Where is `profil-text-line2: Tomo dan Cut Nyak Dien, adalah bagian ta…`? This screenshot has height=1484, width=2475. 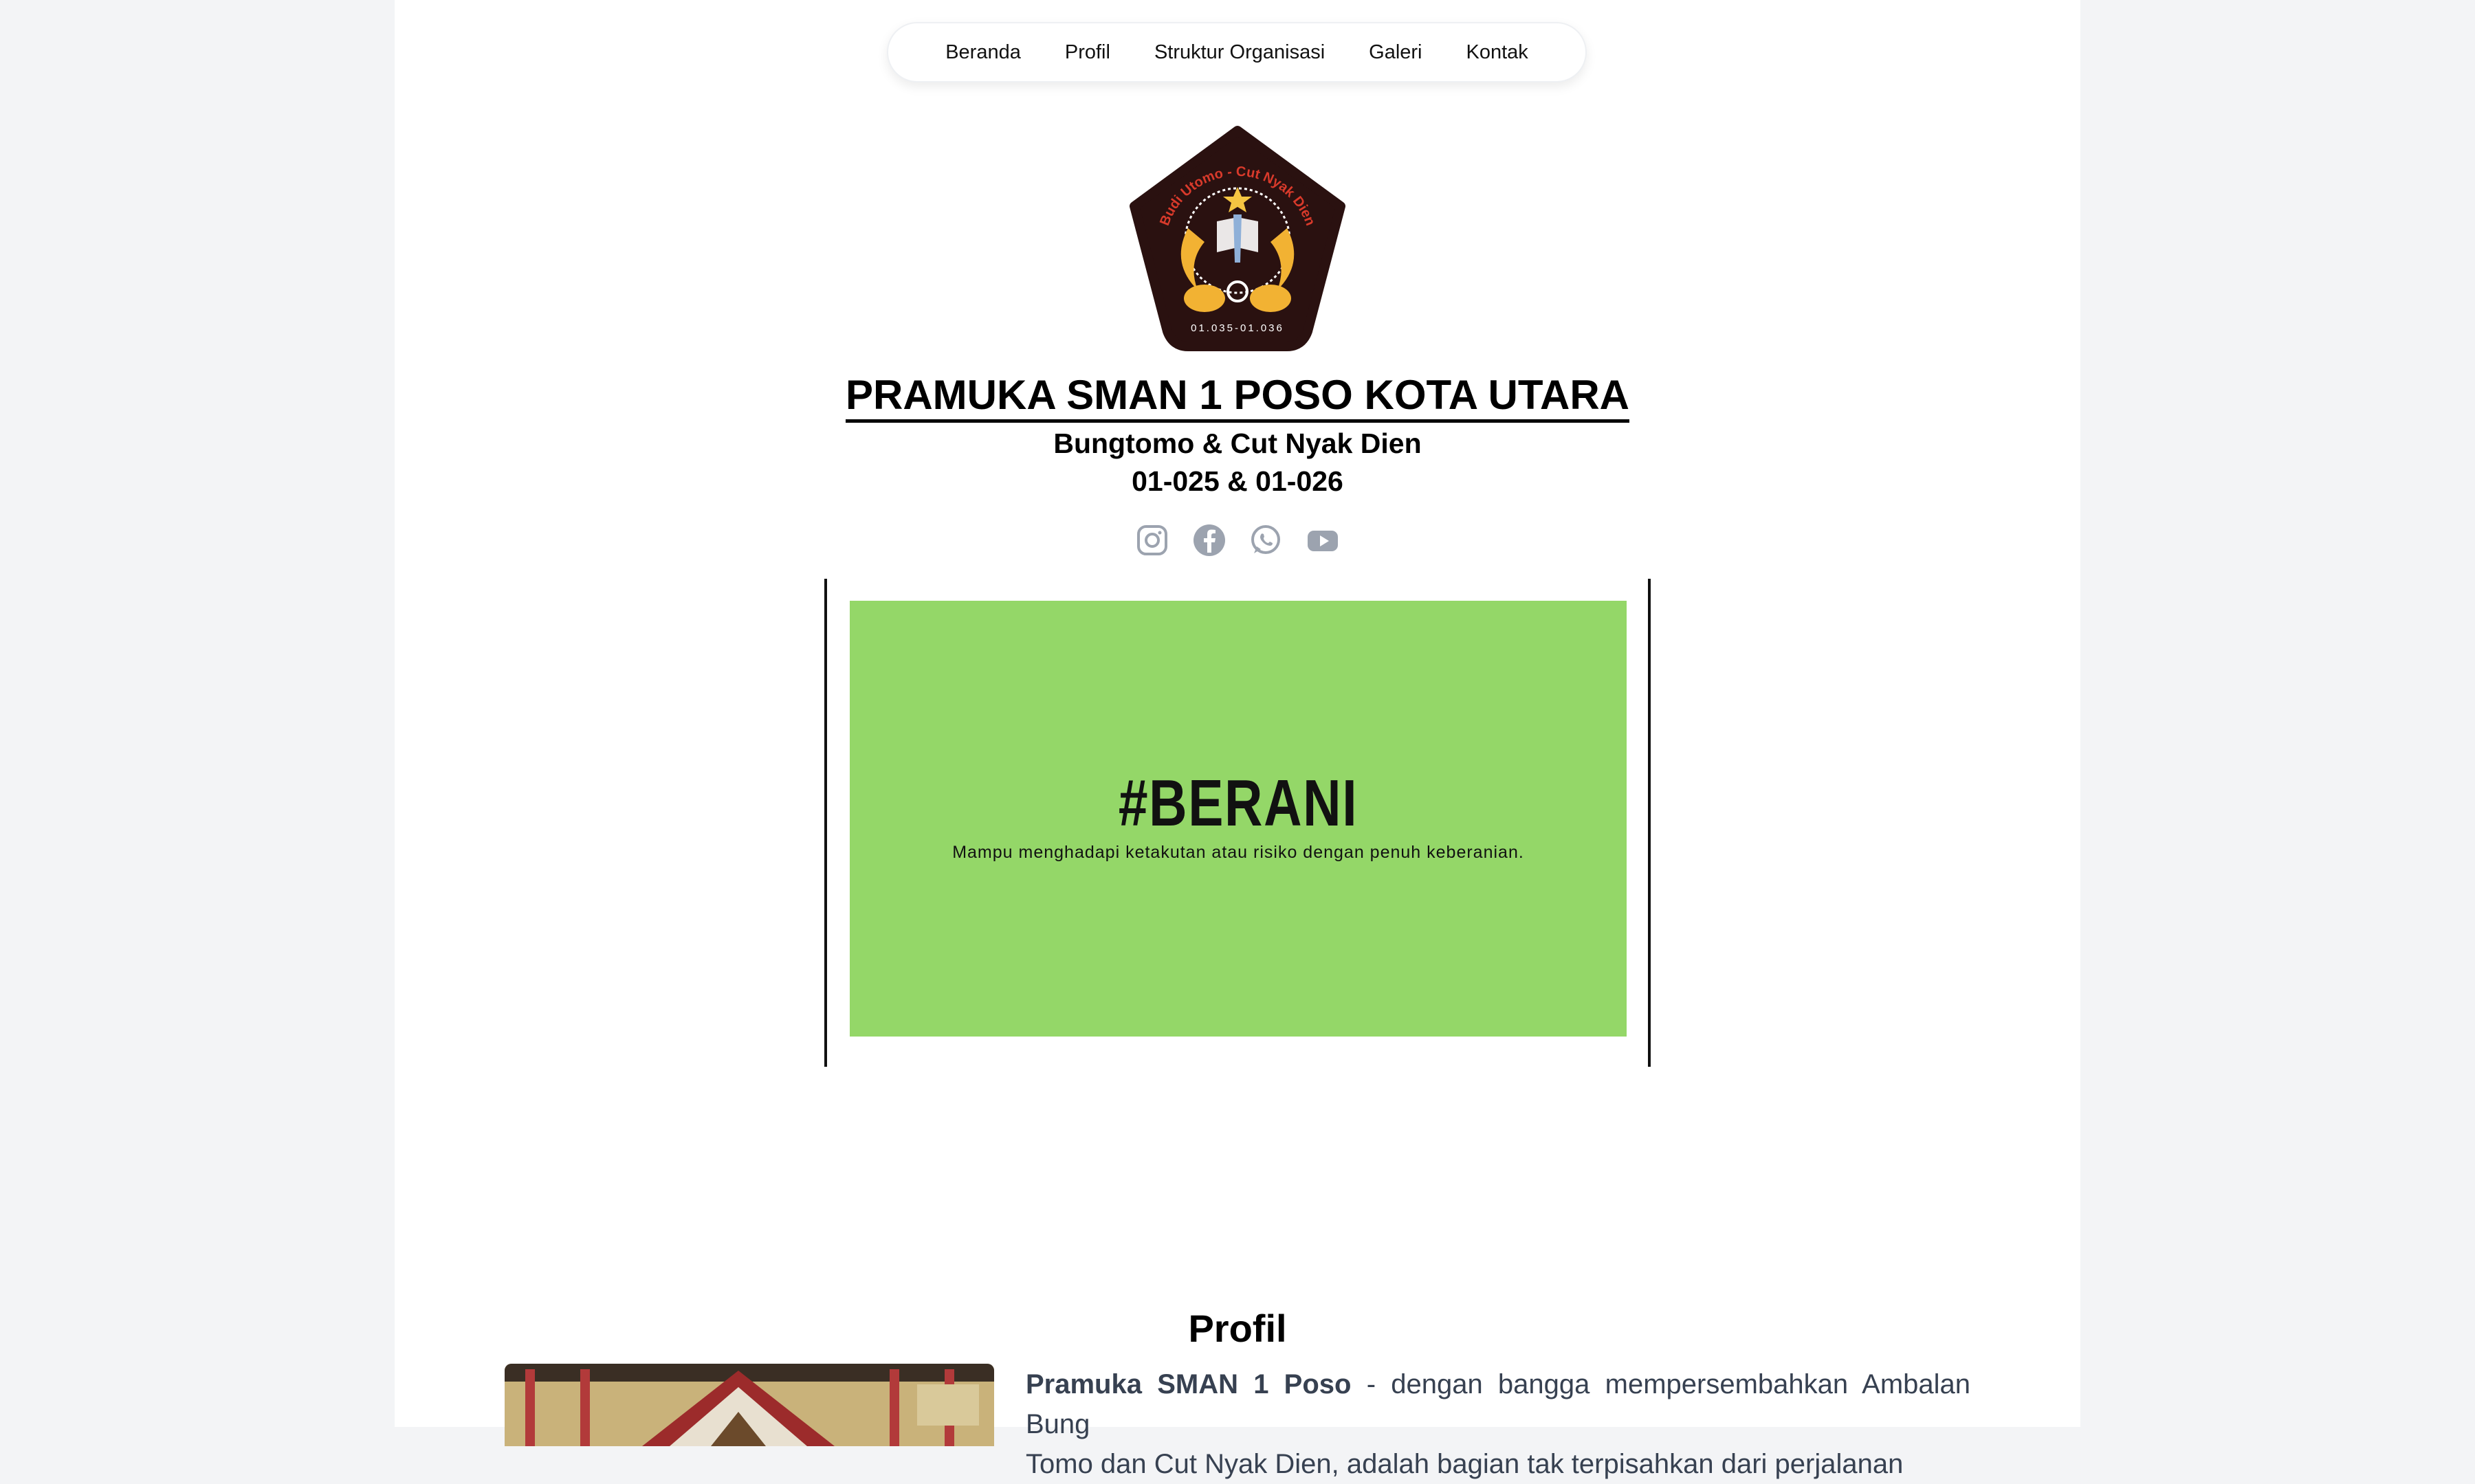
profil-text-line2: Tomo dan Cut Nyak Dien, adalah bagian ta… is located at coordinates (1465, 1464).